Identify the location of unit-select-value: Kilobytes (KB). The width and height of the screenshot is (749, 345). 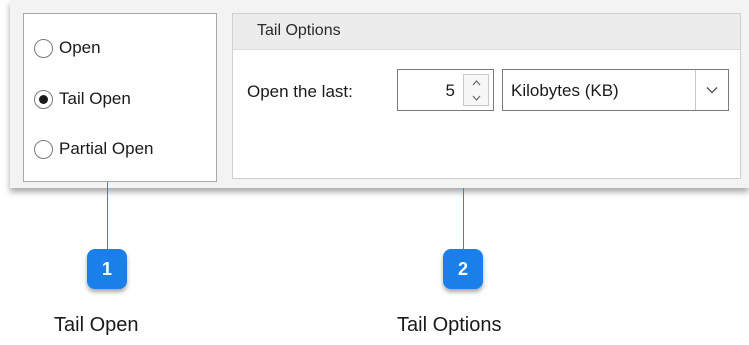
(565, 90).